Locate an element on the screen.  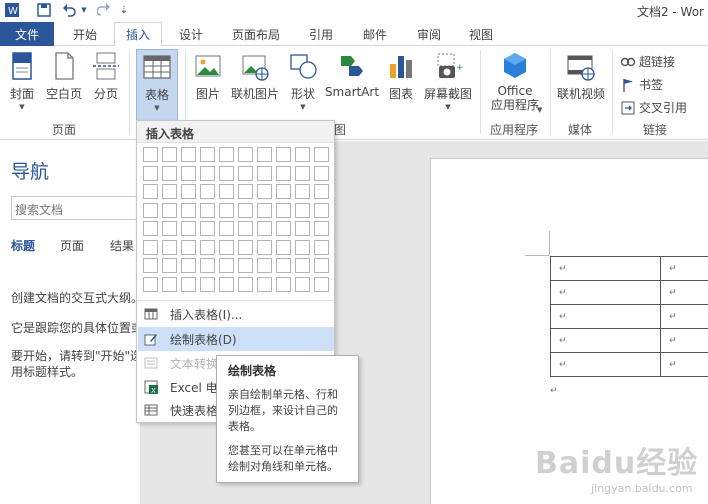
office-apps-button: Office 应用程序 is located at coordinates (515, 81).